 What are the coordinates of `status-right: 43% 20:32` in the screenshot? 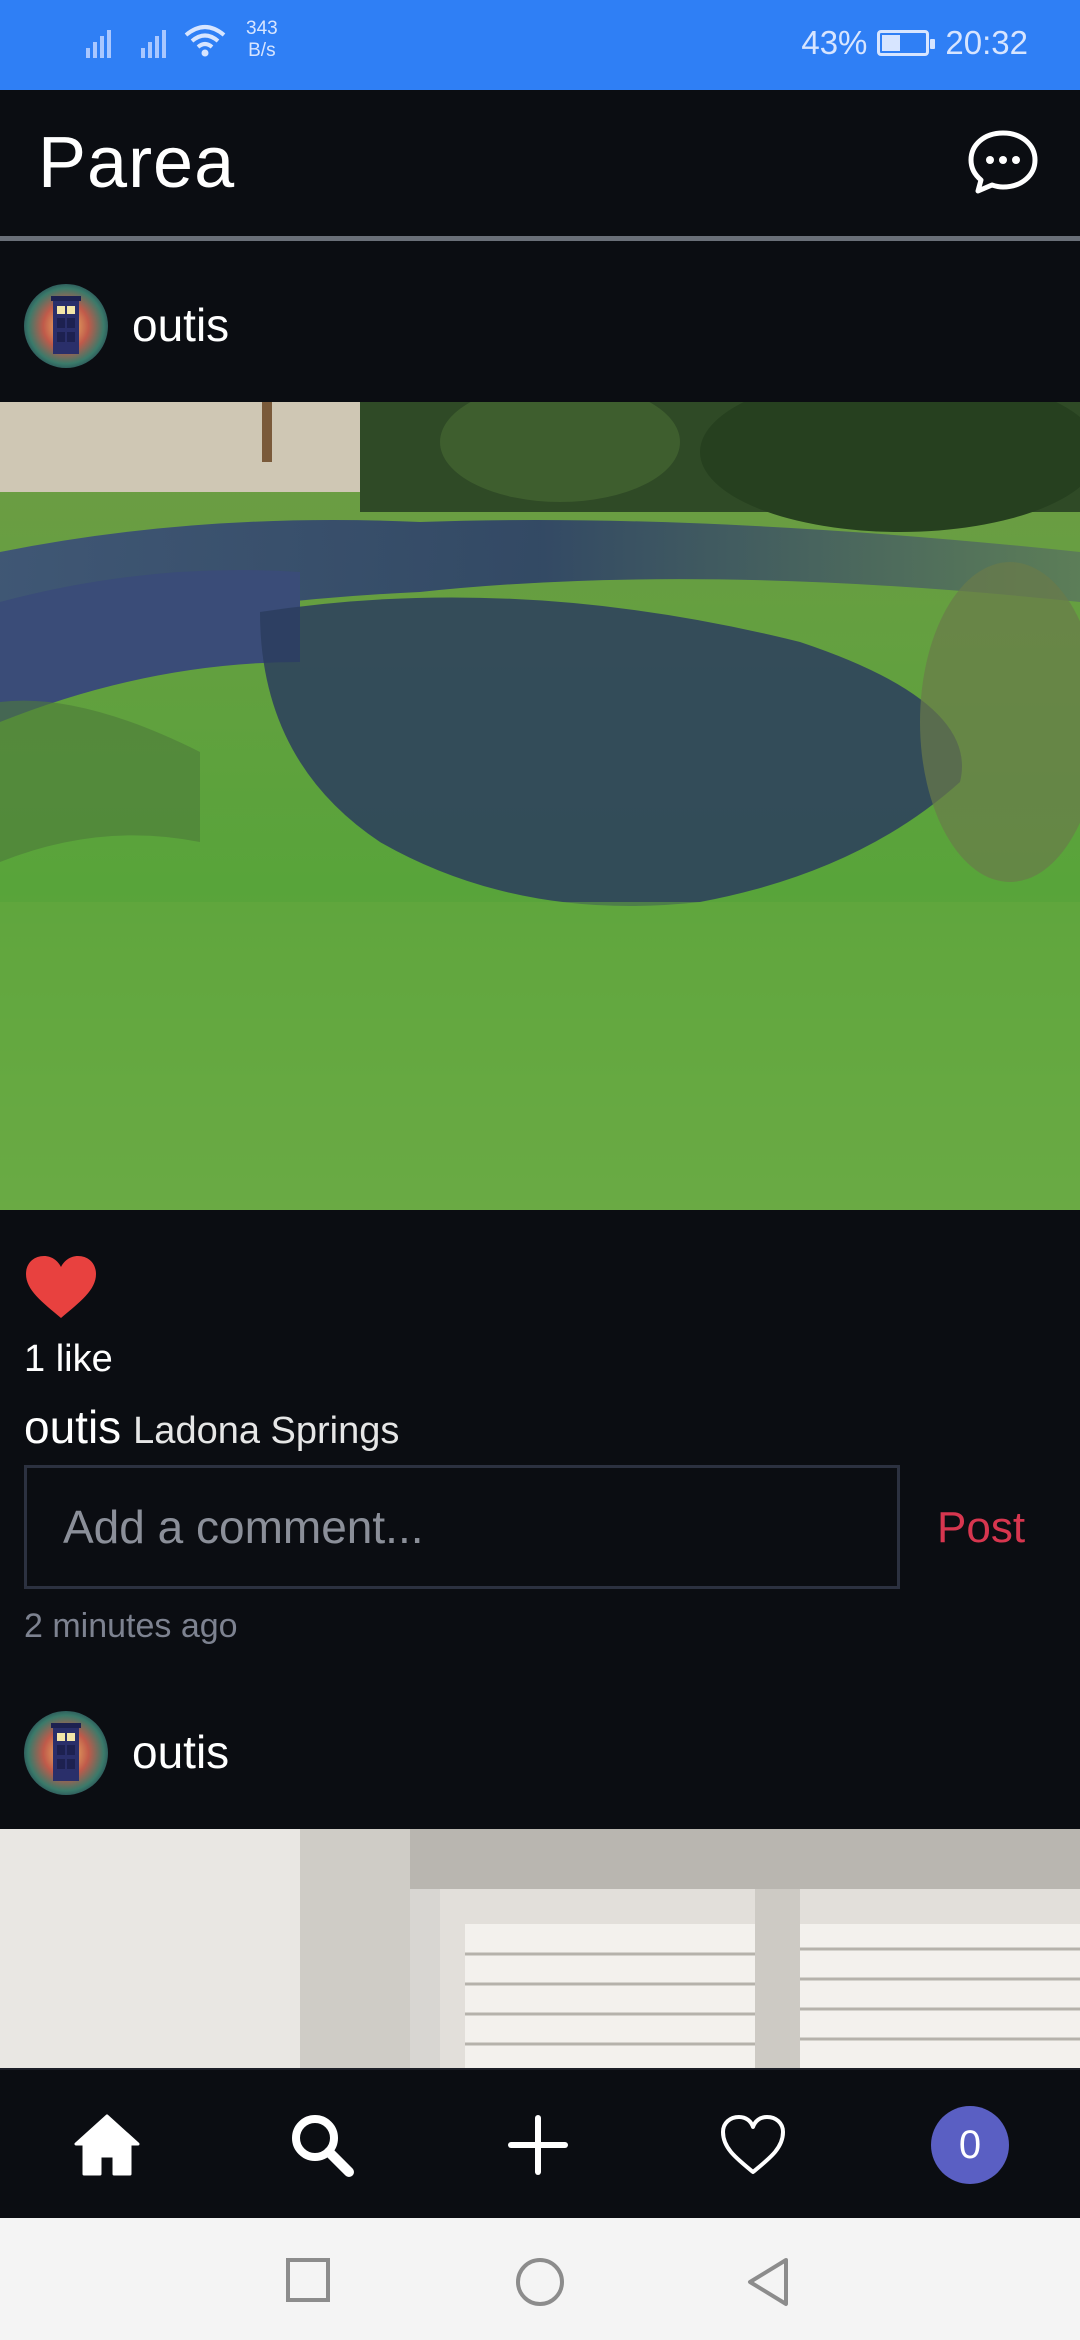 It's located at (914, 43).